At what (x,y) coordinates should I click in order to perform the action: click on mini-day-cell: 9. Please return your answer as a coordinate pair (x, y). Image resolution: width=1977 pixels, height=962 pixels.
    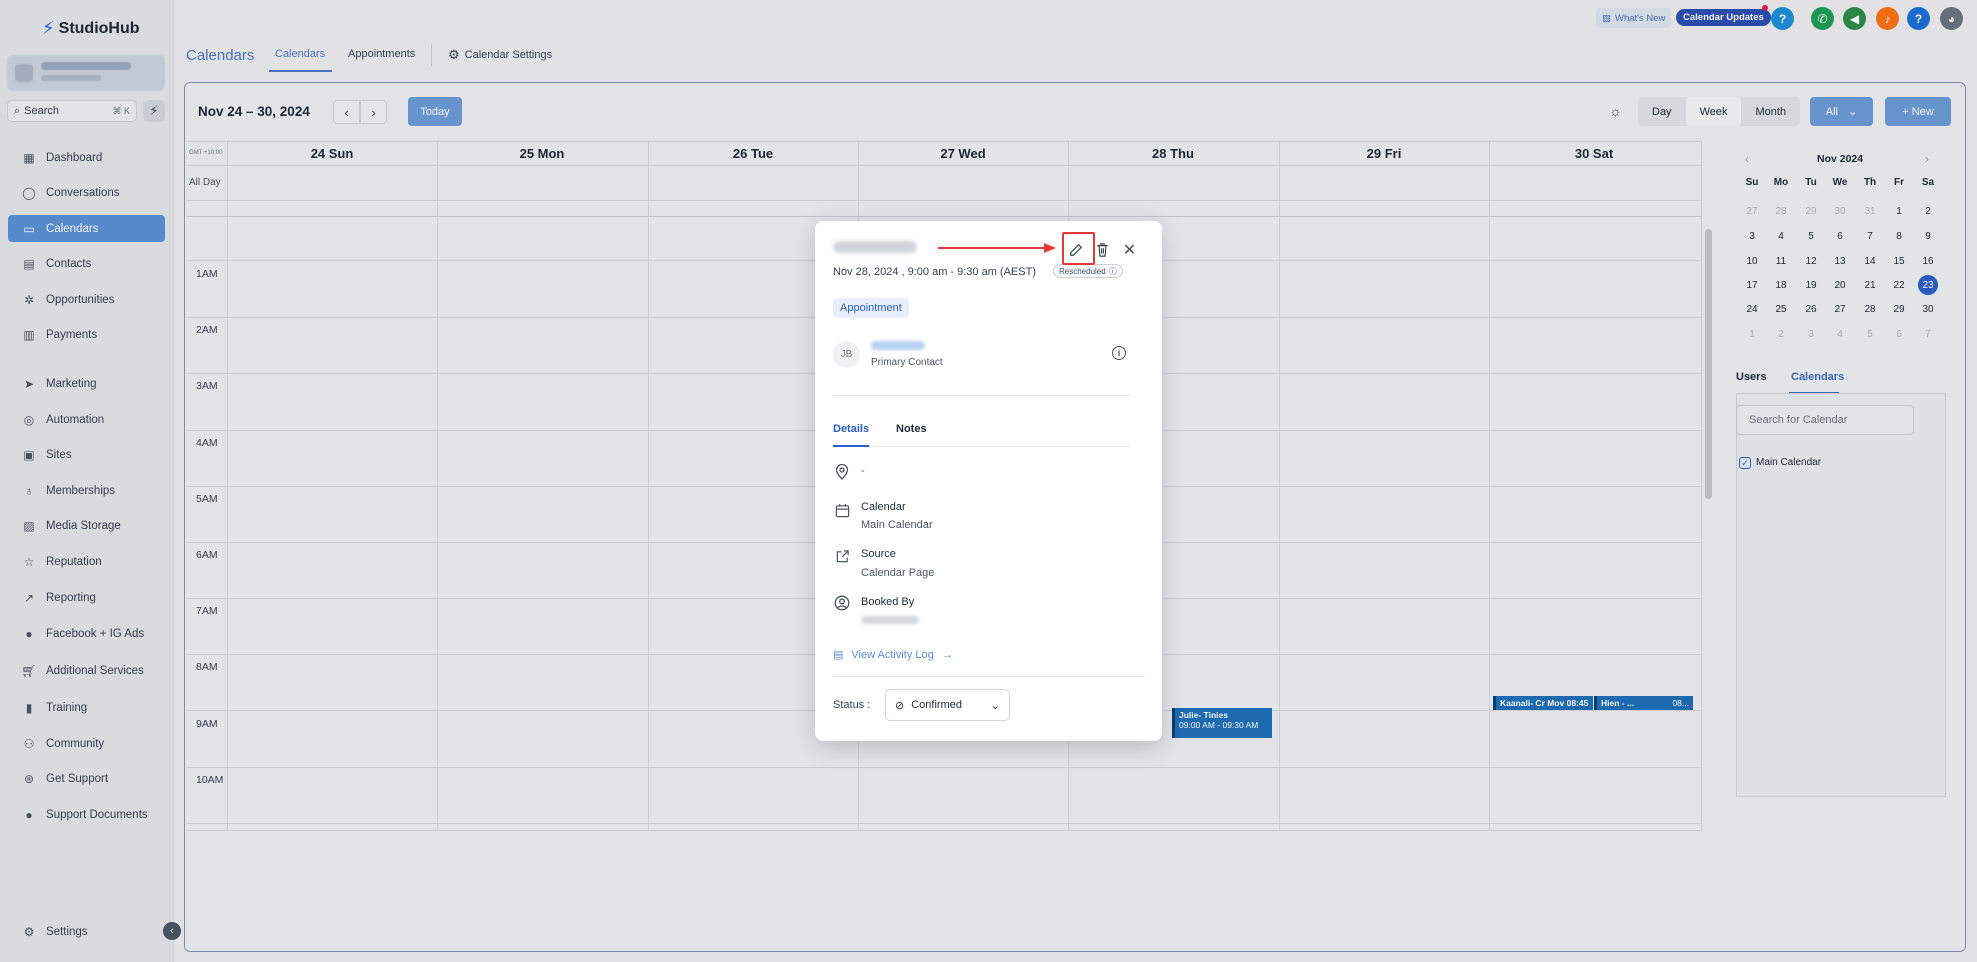
    Looking at the image, I should click on (1928, 236).